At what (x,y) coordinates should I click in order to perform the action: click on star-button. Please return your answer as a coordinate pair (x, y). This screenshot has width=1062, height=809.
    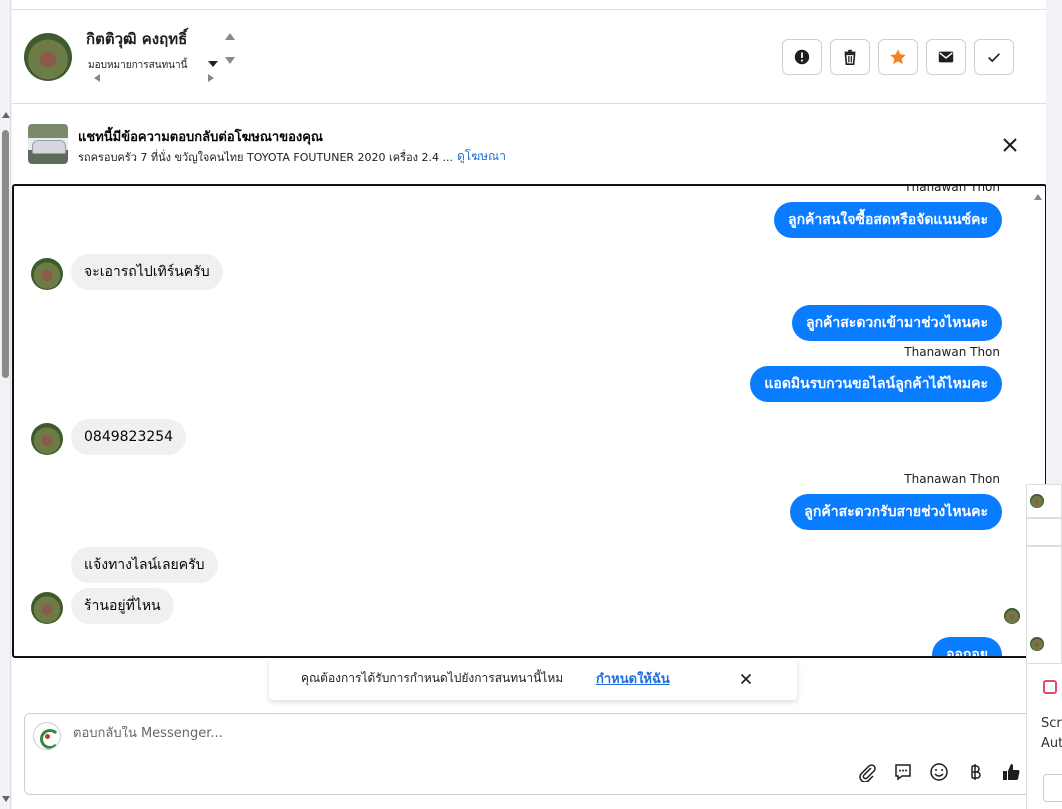
    Looking at the image, I should click on (898, 57).